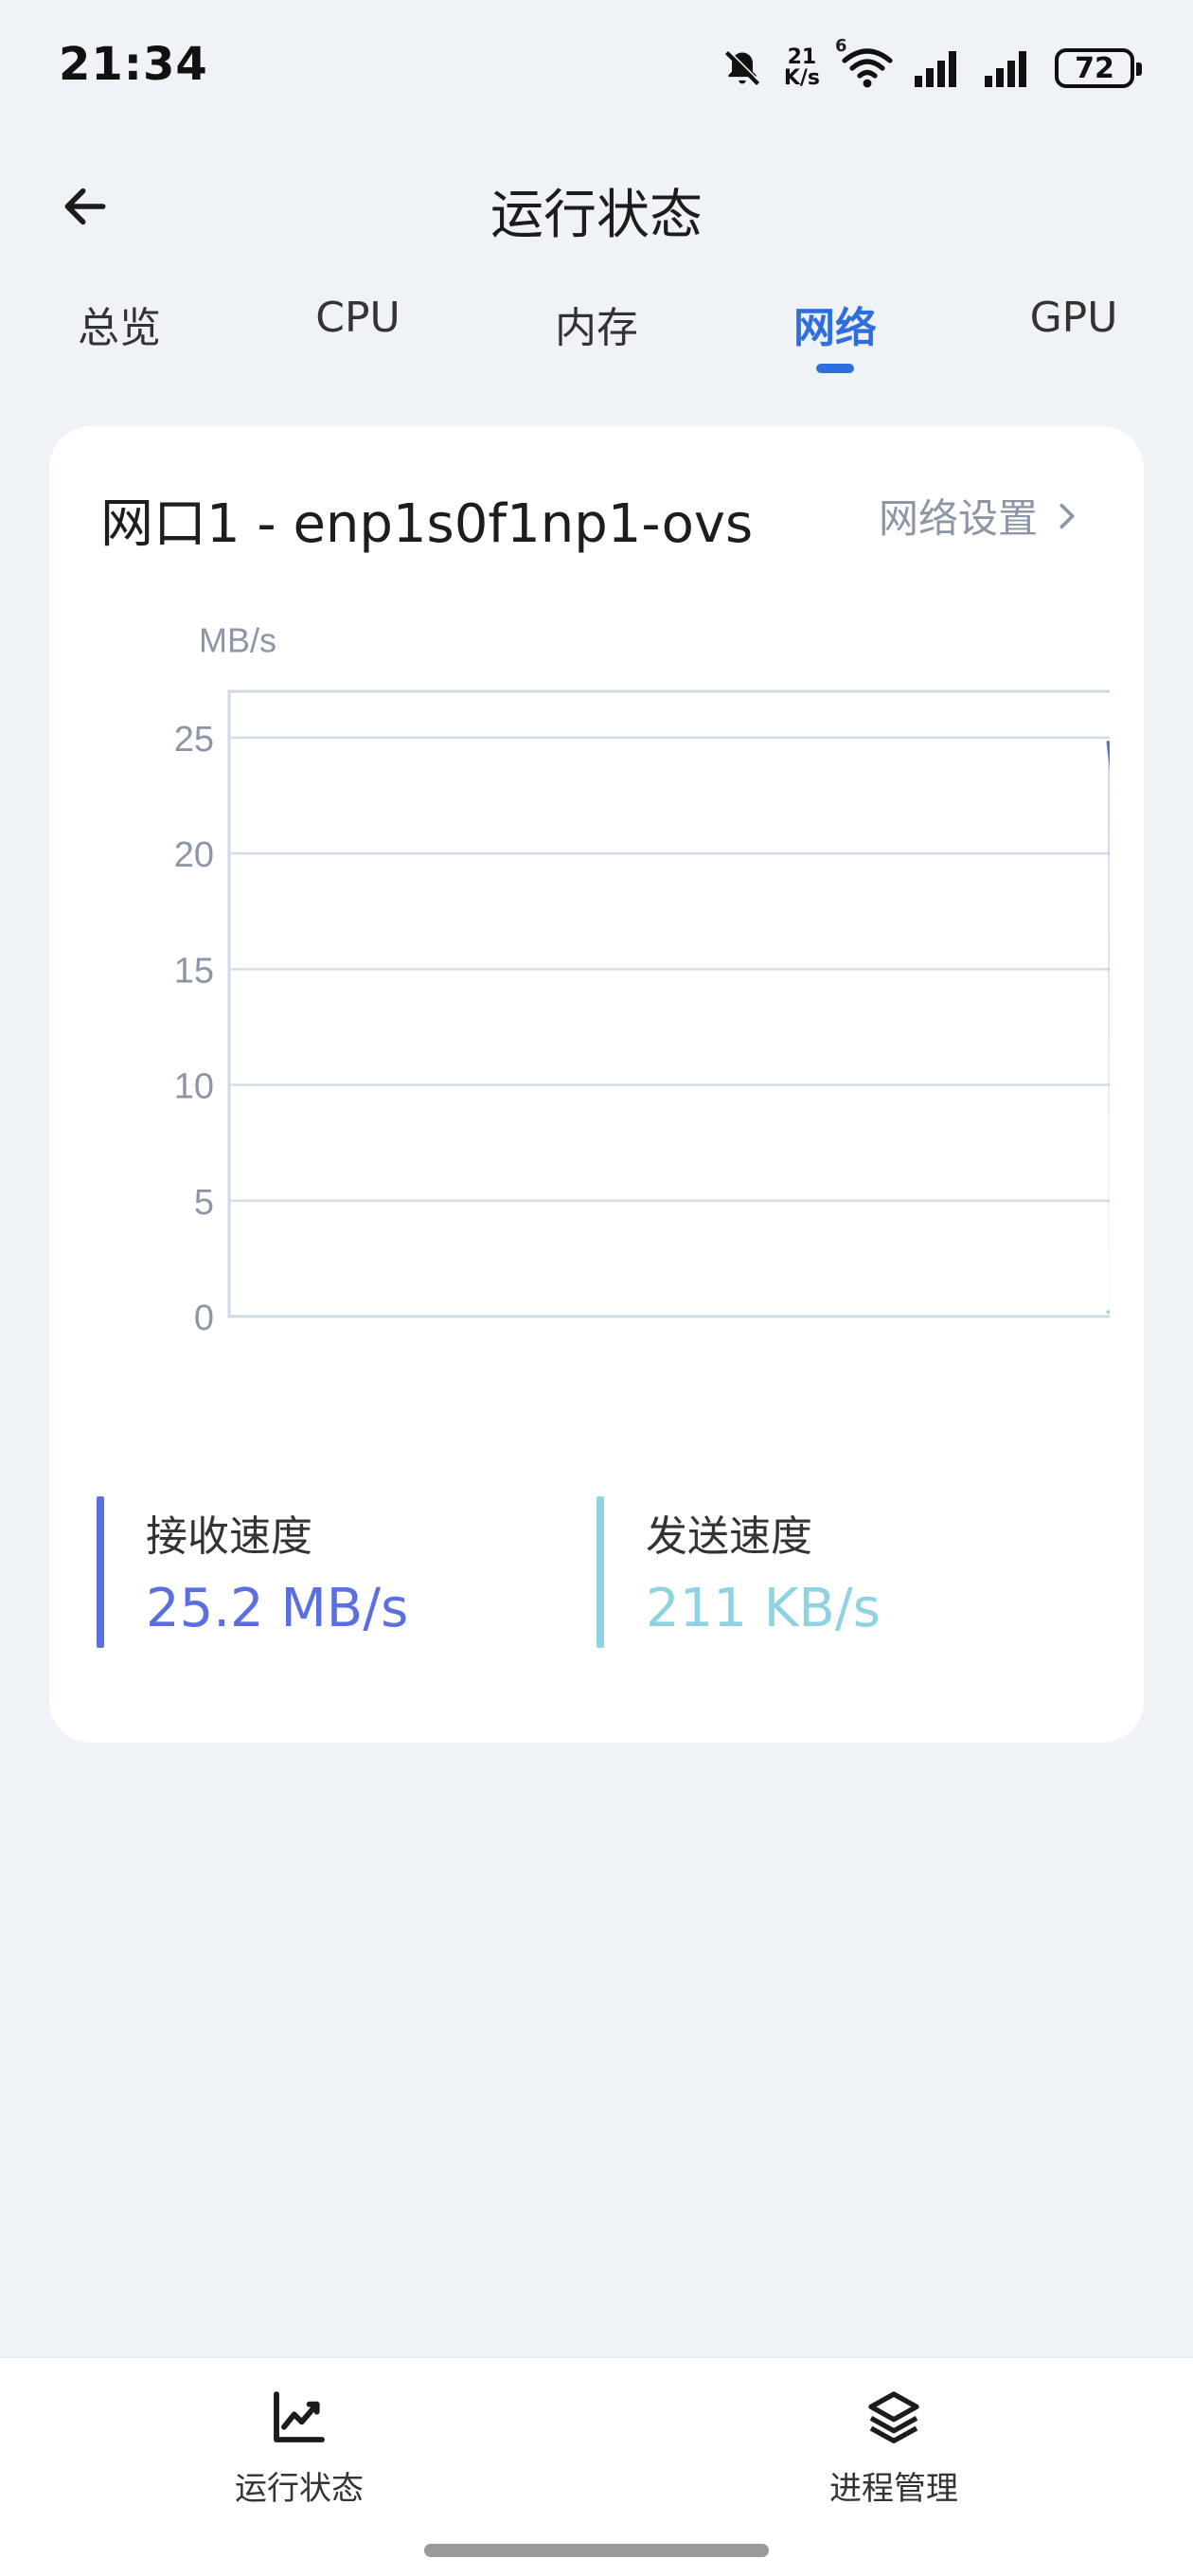 The image size is (1193, 2576). What do you see at coordinates (958, 518) in the screenshot?
I see `network-settings-label: 网络设置` at bounding box center [958, 518].